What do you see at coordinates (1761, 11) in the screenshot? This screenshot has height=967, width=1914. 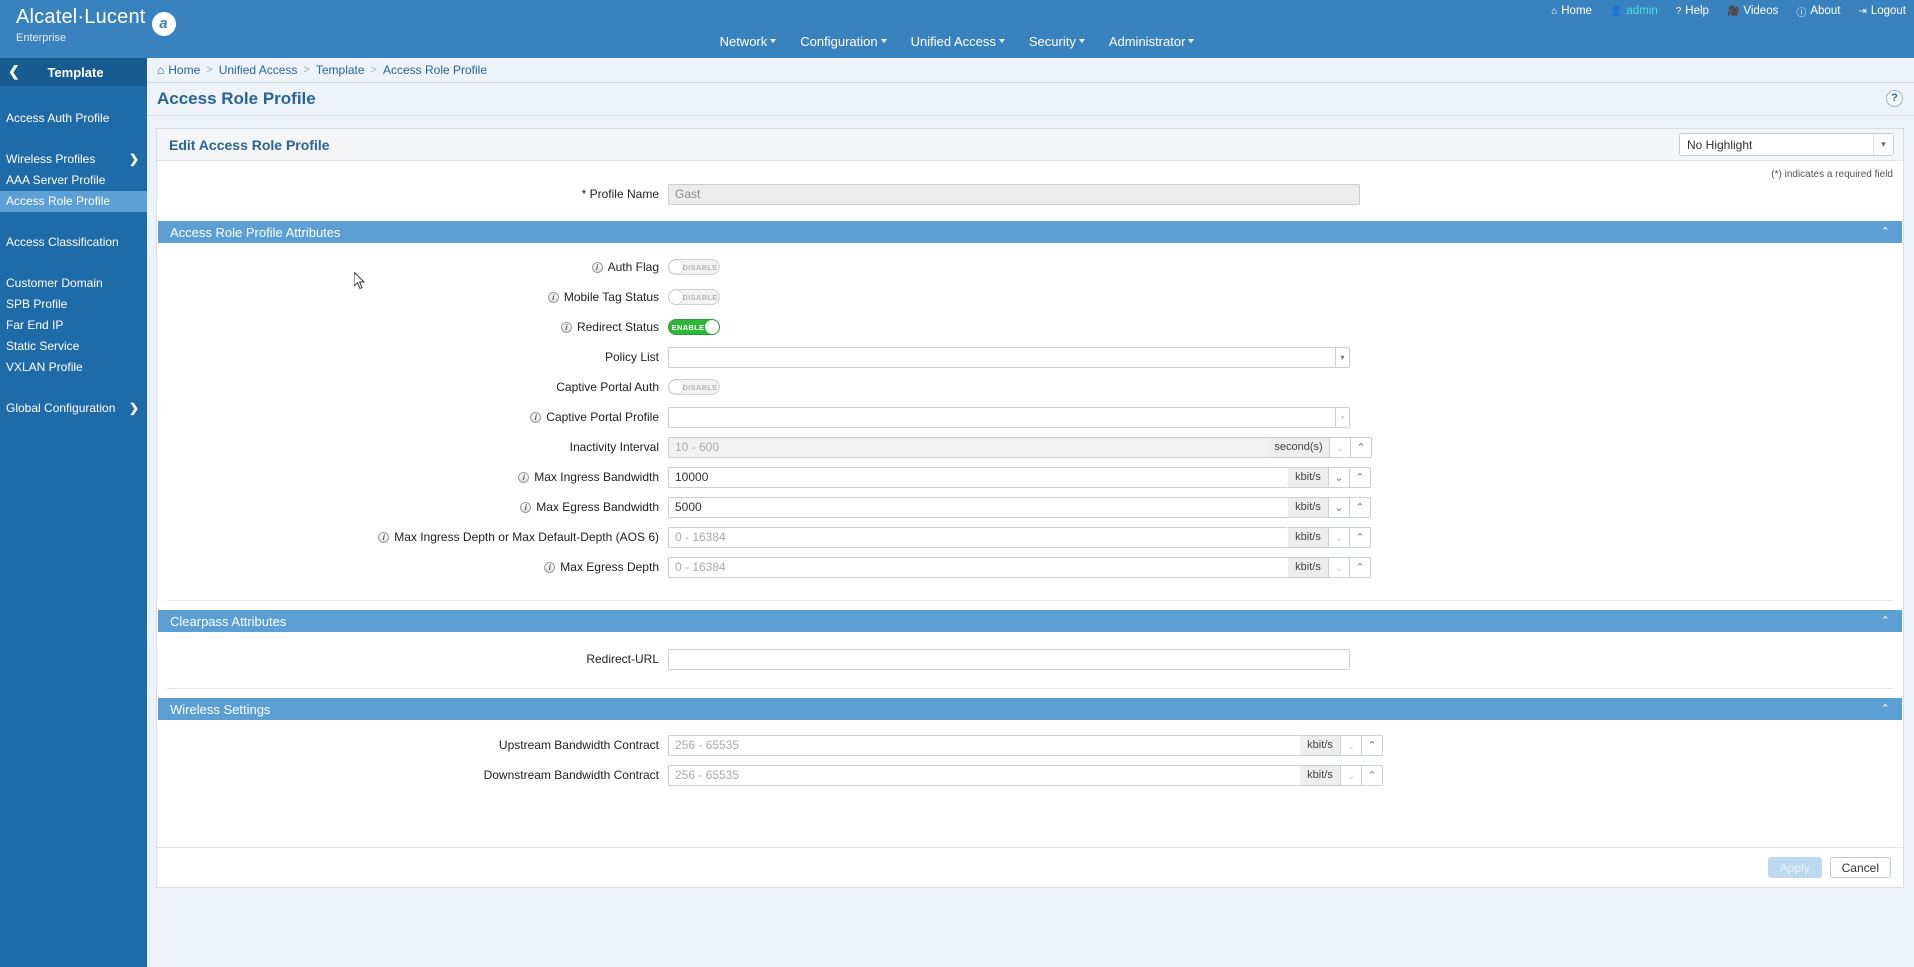 I see `util-videos-label: Videos` at bounding box center [1761, 11].